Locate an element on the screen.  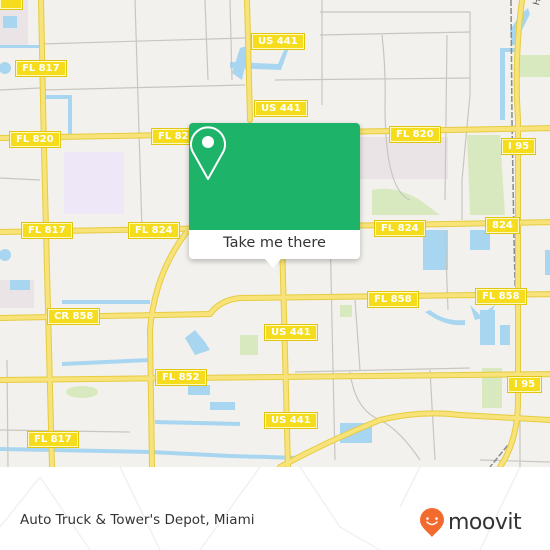
place-name: Auto Truck & Tower's Depot, Miami is located at coordinates (137, 520).